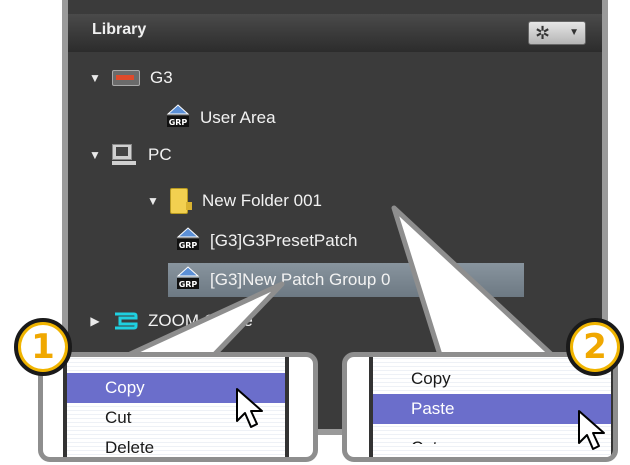 This screenshot has height=465, width=630. What do you see at coordinates (125, 321) in the screenshot?
I see `zoom-online-icon` at bounding box center [125, 321].